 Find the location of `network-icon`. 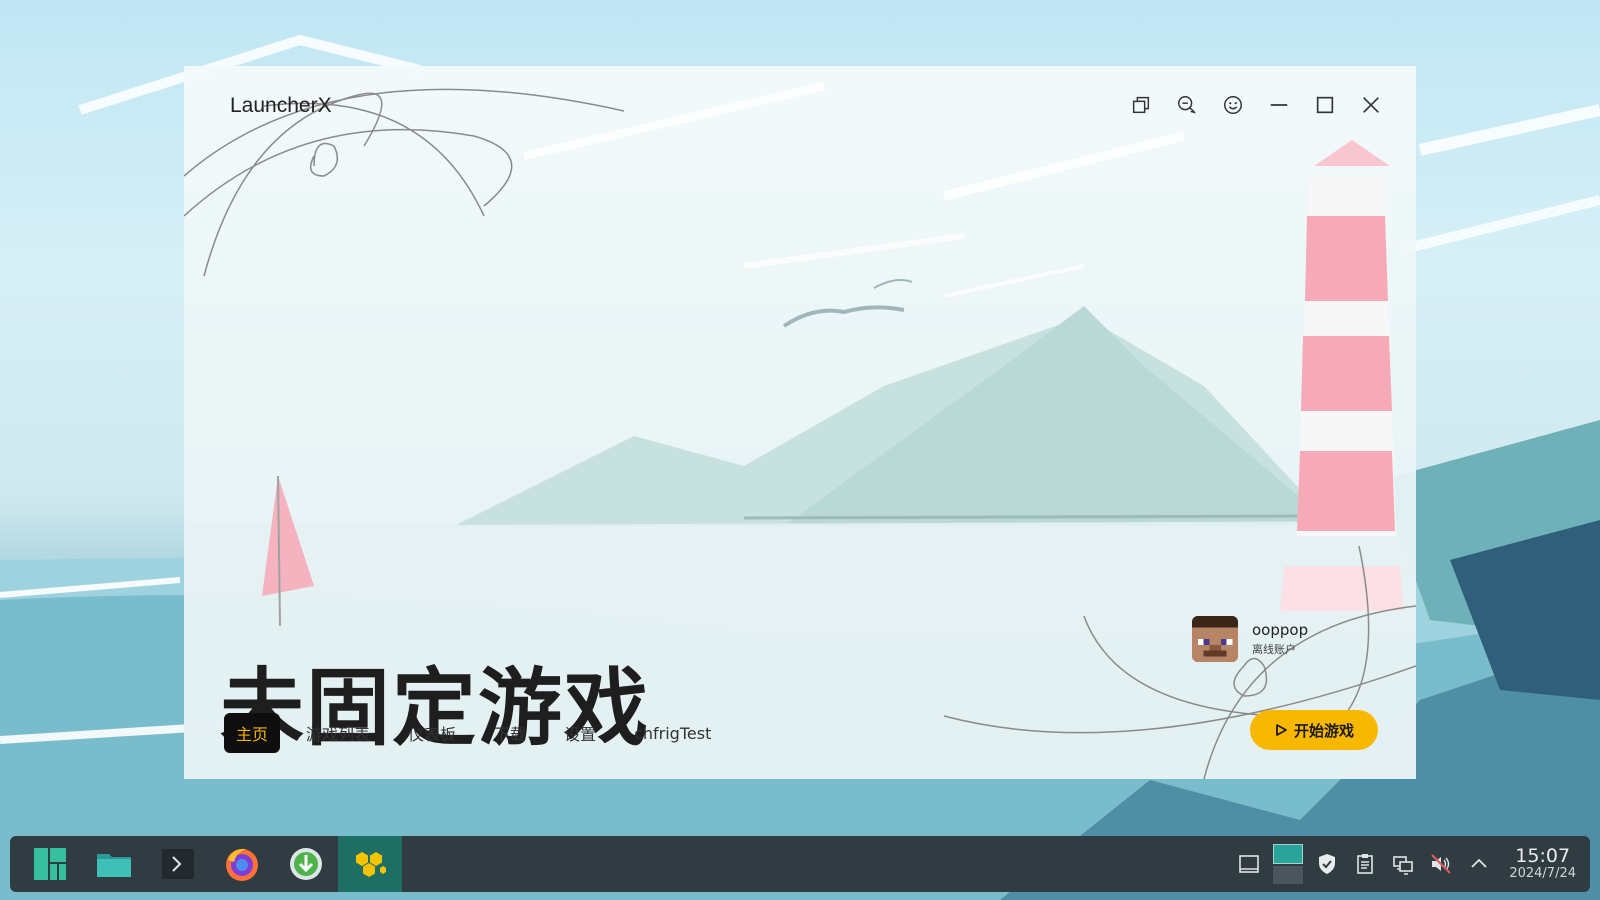

network-icon is located at coordinates (1403, 864).